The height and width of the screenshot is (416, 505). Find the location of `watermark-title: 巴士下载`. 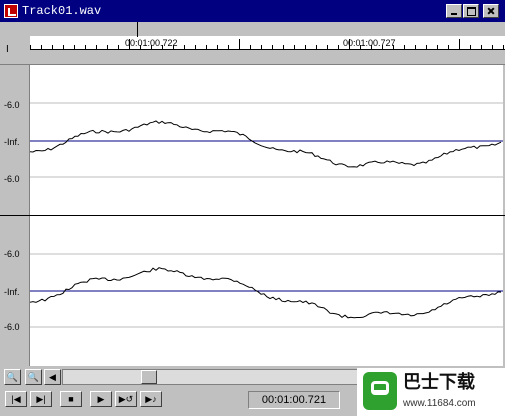

watermark-title: 巴士下载 is located at coordinates (439, 382).